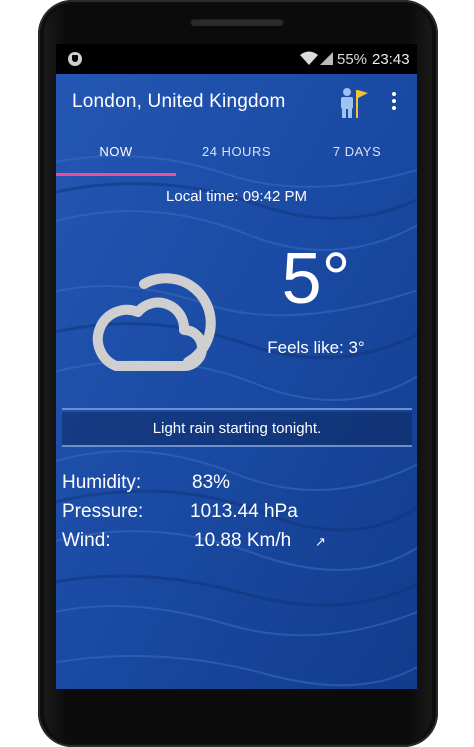 The height and width of the screenshot is (747, 474). Describe the element at coordinates (237, 446) in the screenshot. I see `summary-divider-bottom` at that location.